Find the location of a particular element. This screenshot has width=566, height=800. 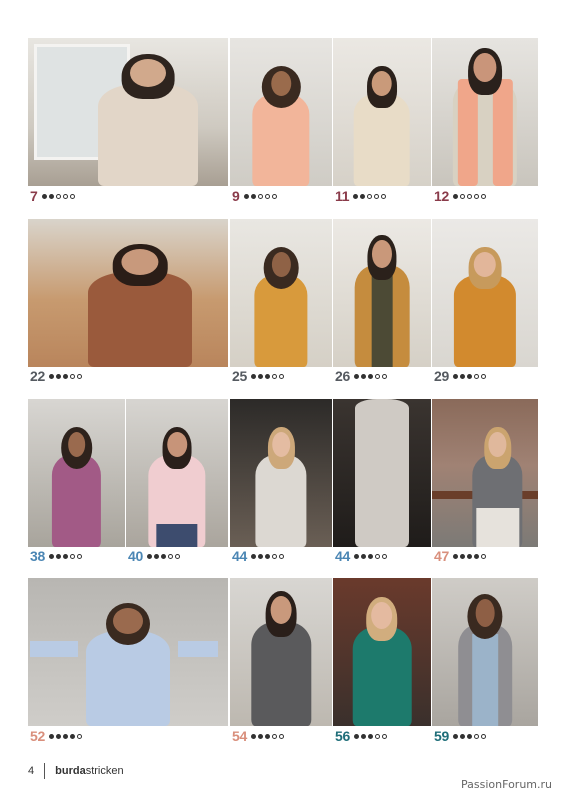

item-number: 29 is located at coordinates (441, 376).